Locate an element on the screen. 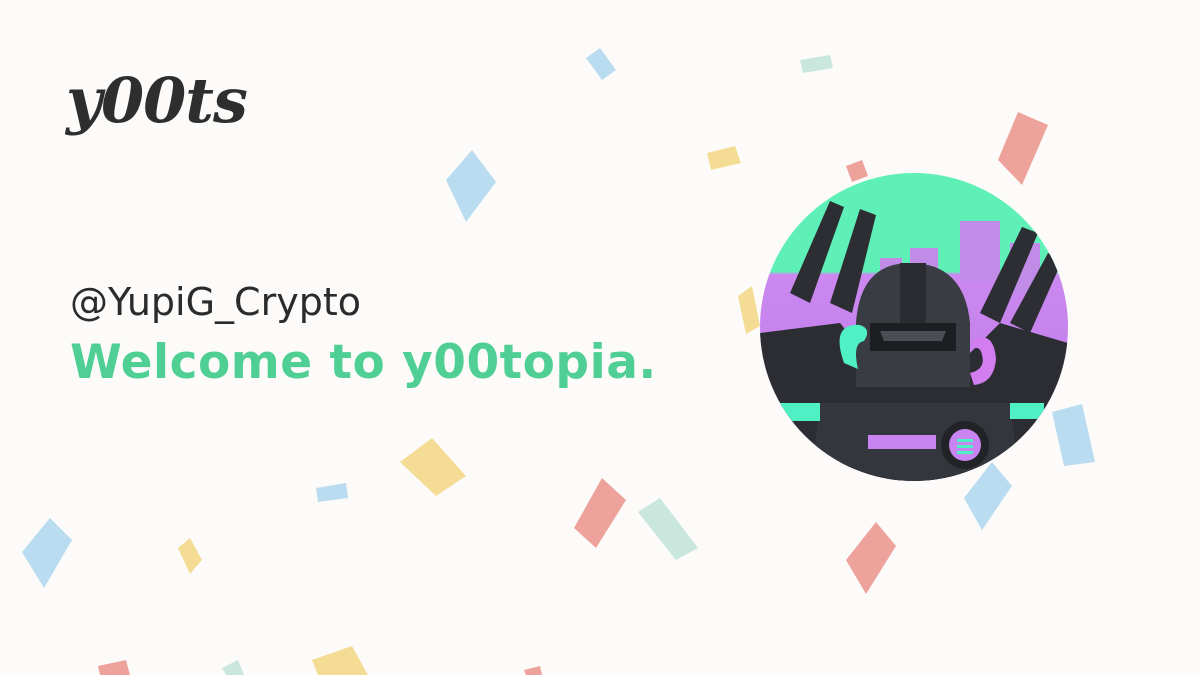 Image resolution: width=1200 pixels, height=675 pixels. avatar-image is located at coordinates (914, 327).